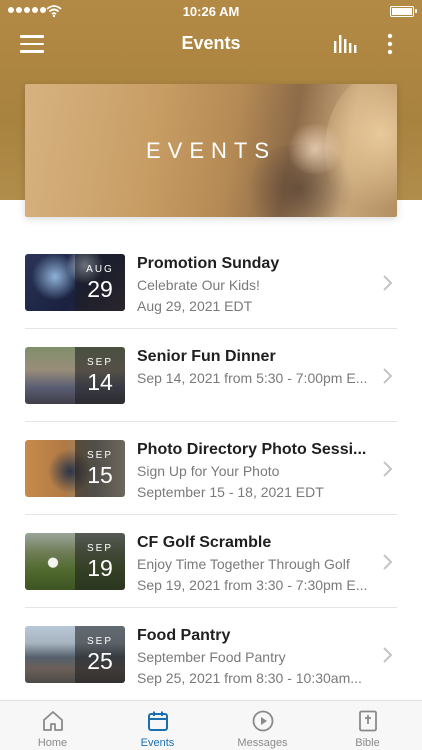 The image size is (422, 750). What do you see at coordinates (53, 721) in the screenshot?
I see `home-icon` at bounding box center [53, 721].